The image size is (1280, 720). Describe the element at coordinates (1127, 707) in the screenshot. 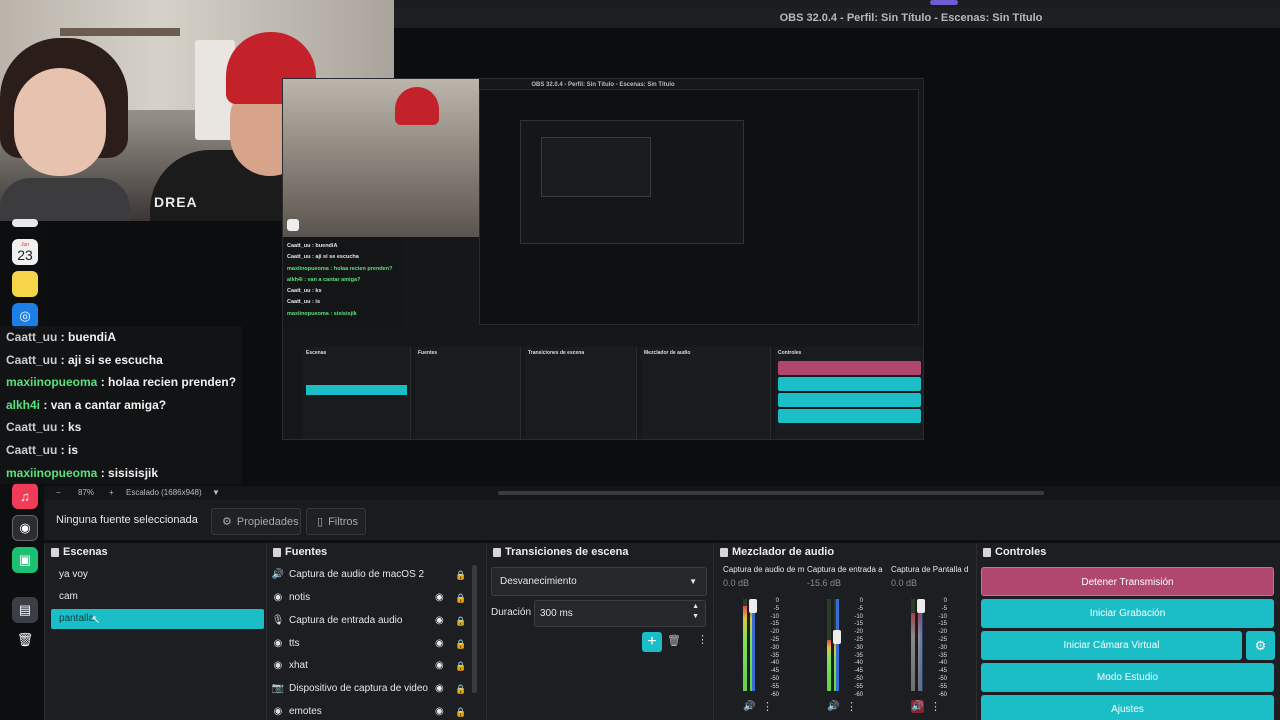

I see `settings-button: Ajustes` at that location.